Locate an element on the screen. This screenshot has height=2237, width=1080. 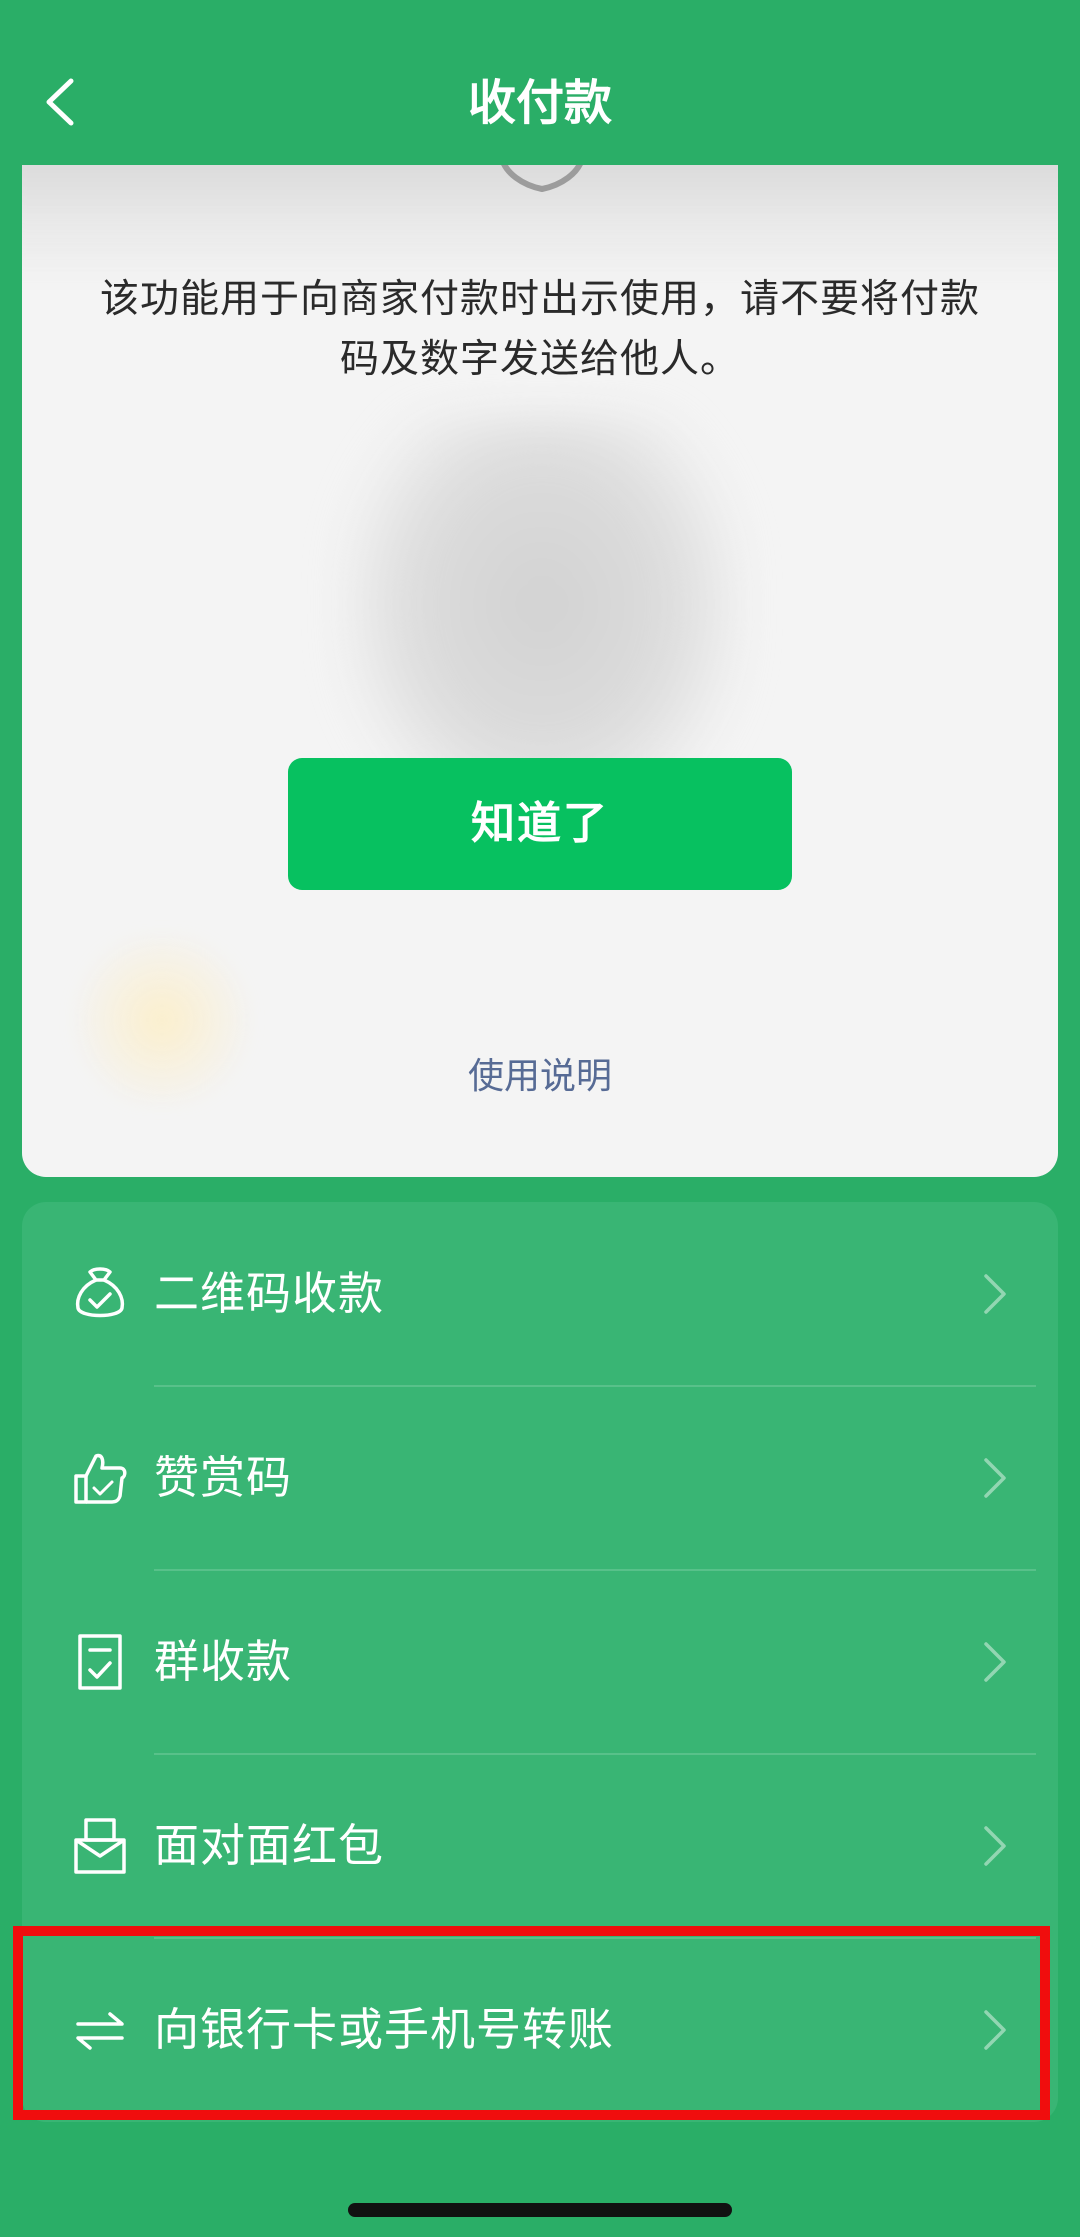
home-indicator is located at coordinates (540, 2210).